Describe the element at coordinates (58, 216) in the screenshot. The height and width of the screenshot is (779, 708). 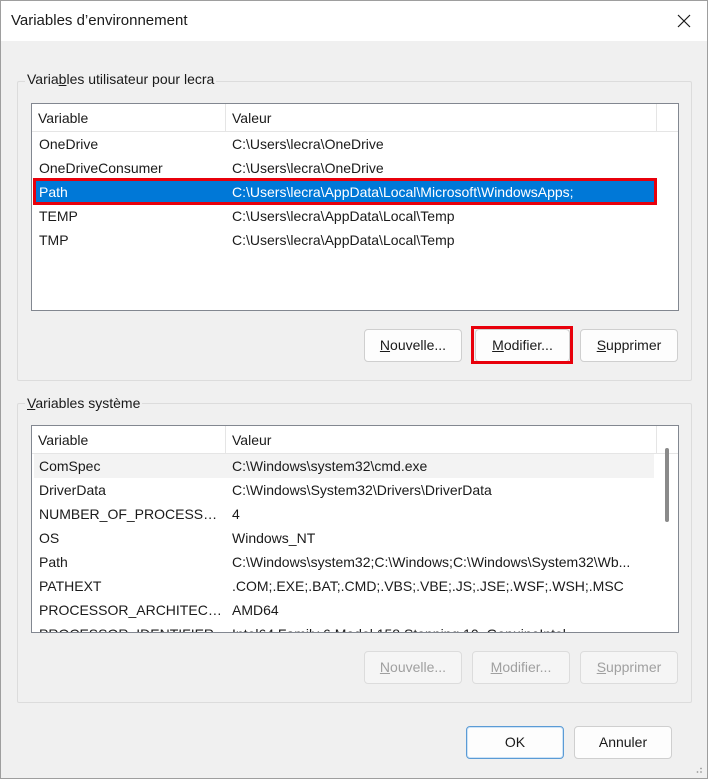
I see `variable-name: TEMP` at that location.